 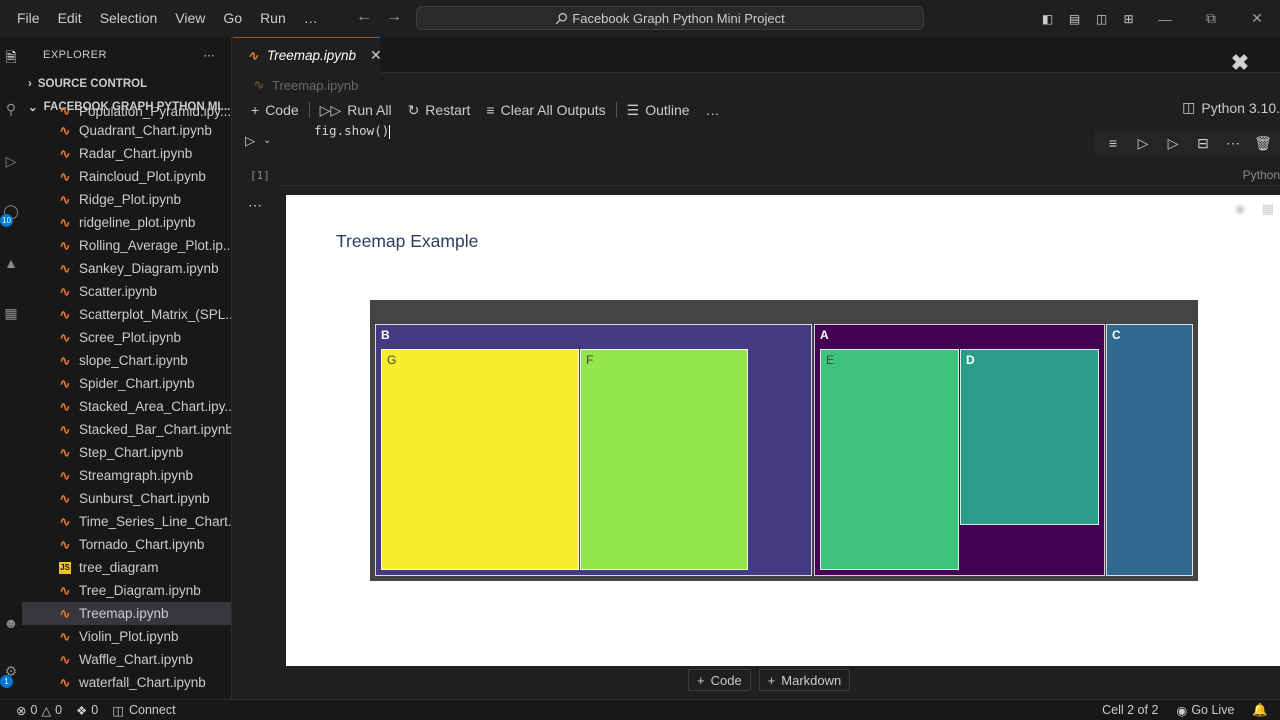 I want to click on kernel-label: Python 3.10., so click(x=1240, y=107).